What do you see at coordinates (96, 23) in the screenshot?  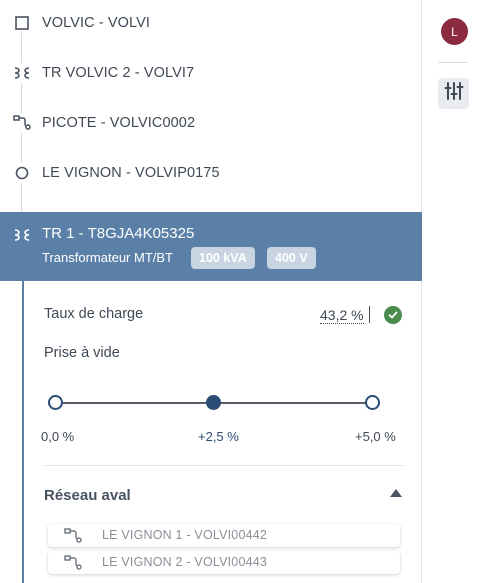 I see `tree-item-label: VOLVIC - VOLVI` at bounding box center [96, 23].